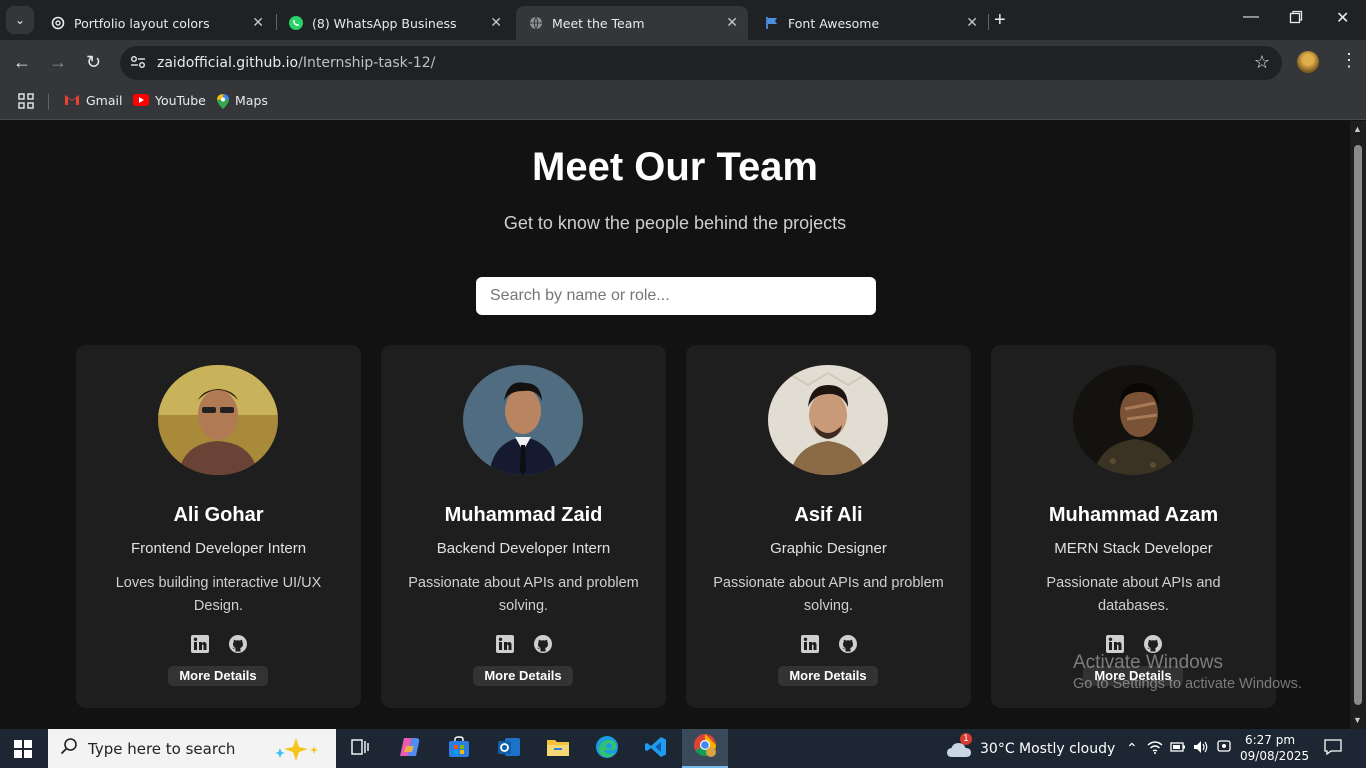  Describe the element at coordinates (1224, 748) in the screenshot. I see `meet-now-icon` at that location.